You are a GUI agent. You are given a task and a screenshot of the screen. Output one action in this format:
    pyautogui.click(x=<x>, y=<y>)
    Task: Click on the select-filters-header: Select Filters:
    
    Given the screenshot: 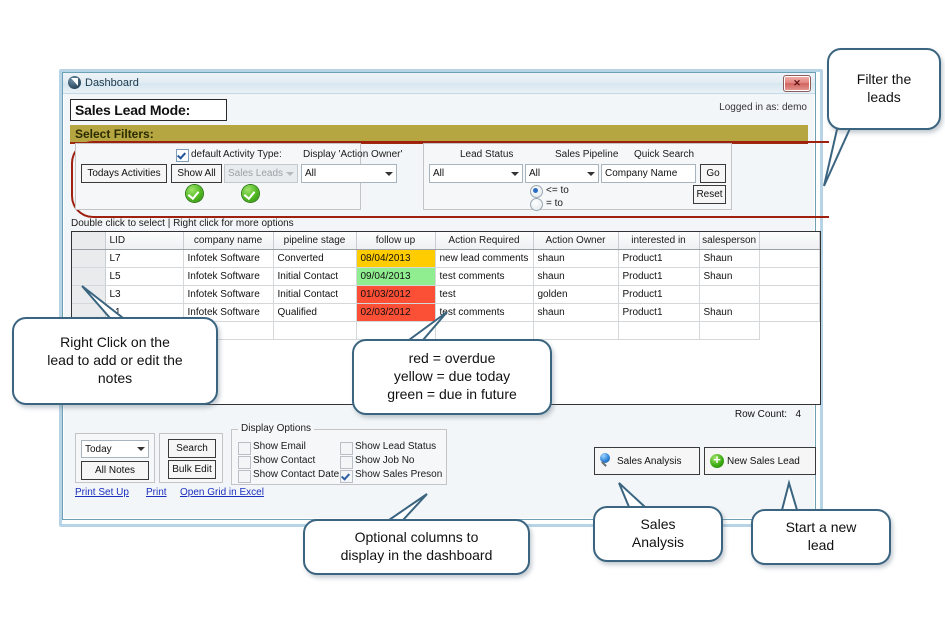 What is the action you would take?
    pyautogui.click(x=439, y=134)
    